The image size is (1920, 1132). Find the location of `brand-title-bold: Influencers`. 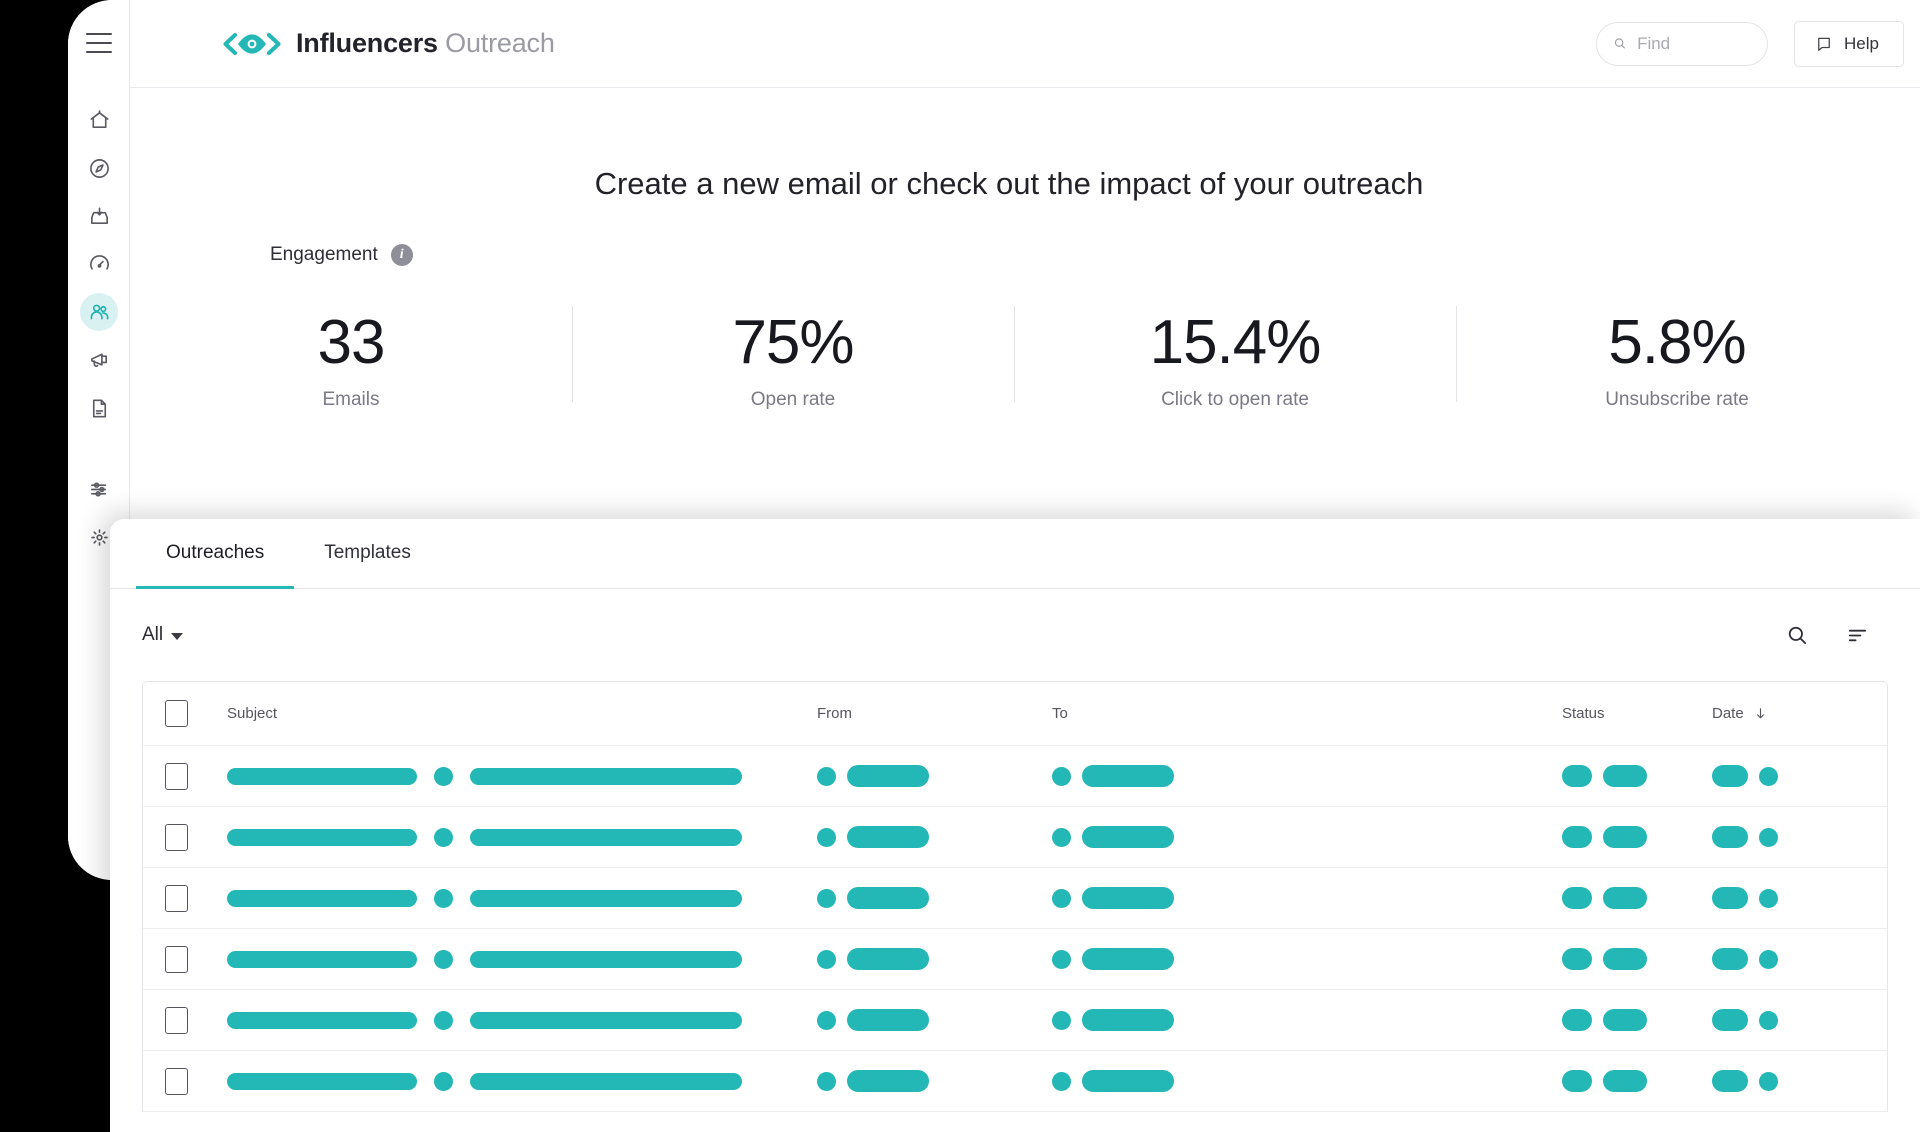

brand-title-bold: Influencers is located at coordinates (367, 43).